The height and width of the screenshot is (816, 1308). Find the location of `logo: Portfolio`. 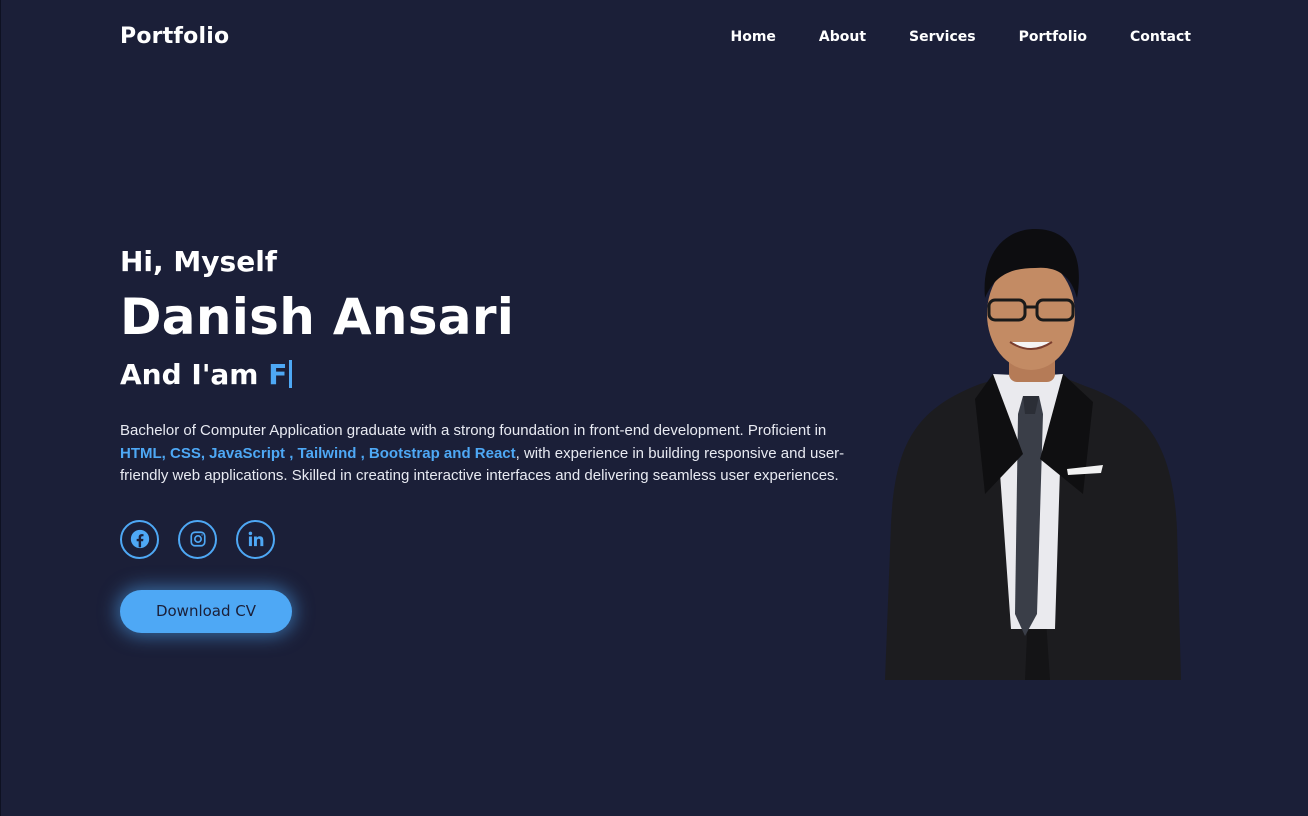

logo: Portfolio is located at coordinates (174, 36).